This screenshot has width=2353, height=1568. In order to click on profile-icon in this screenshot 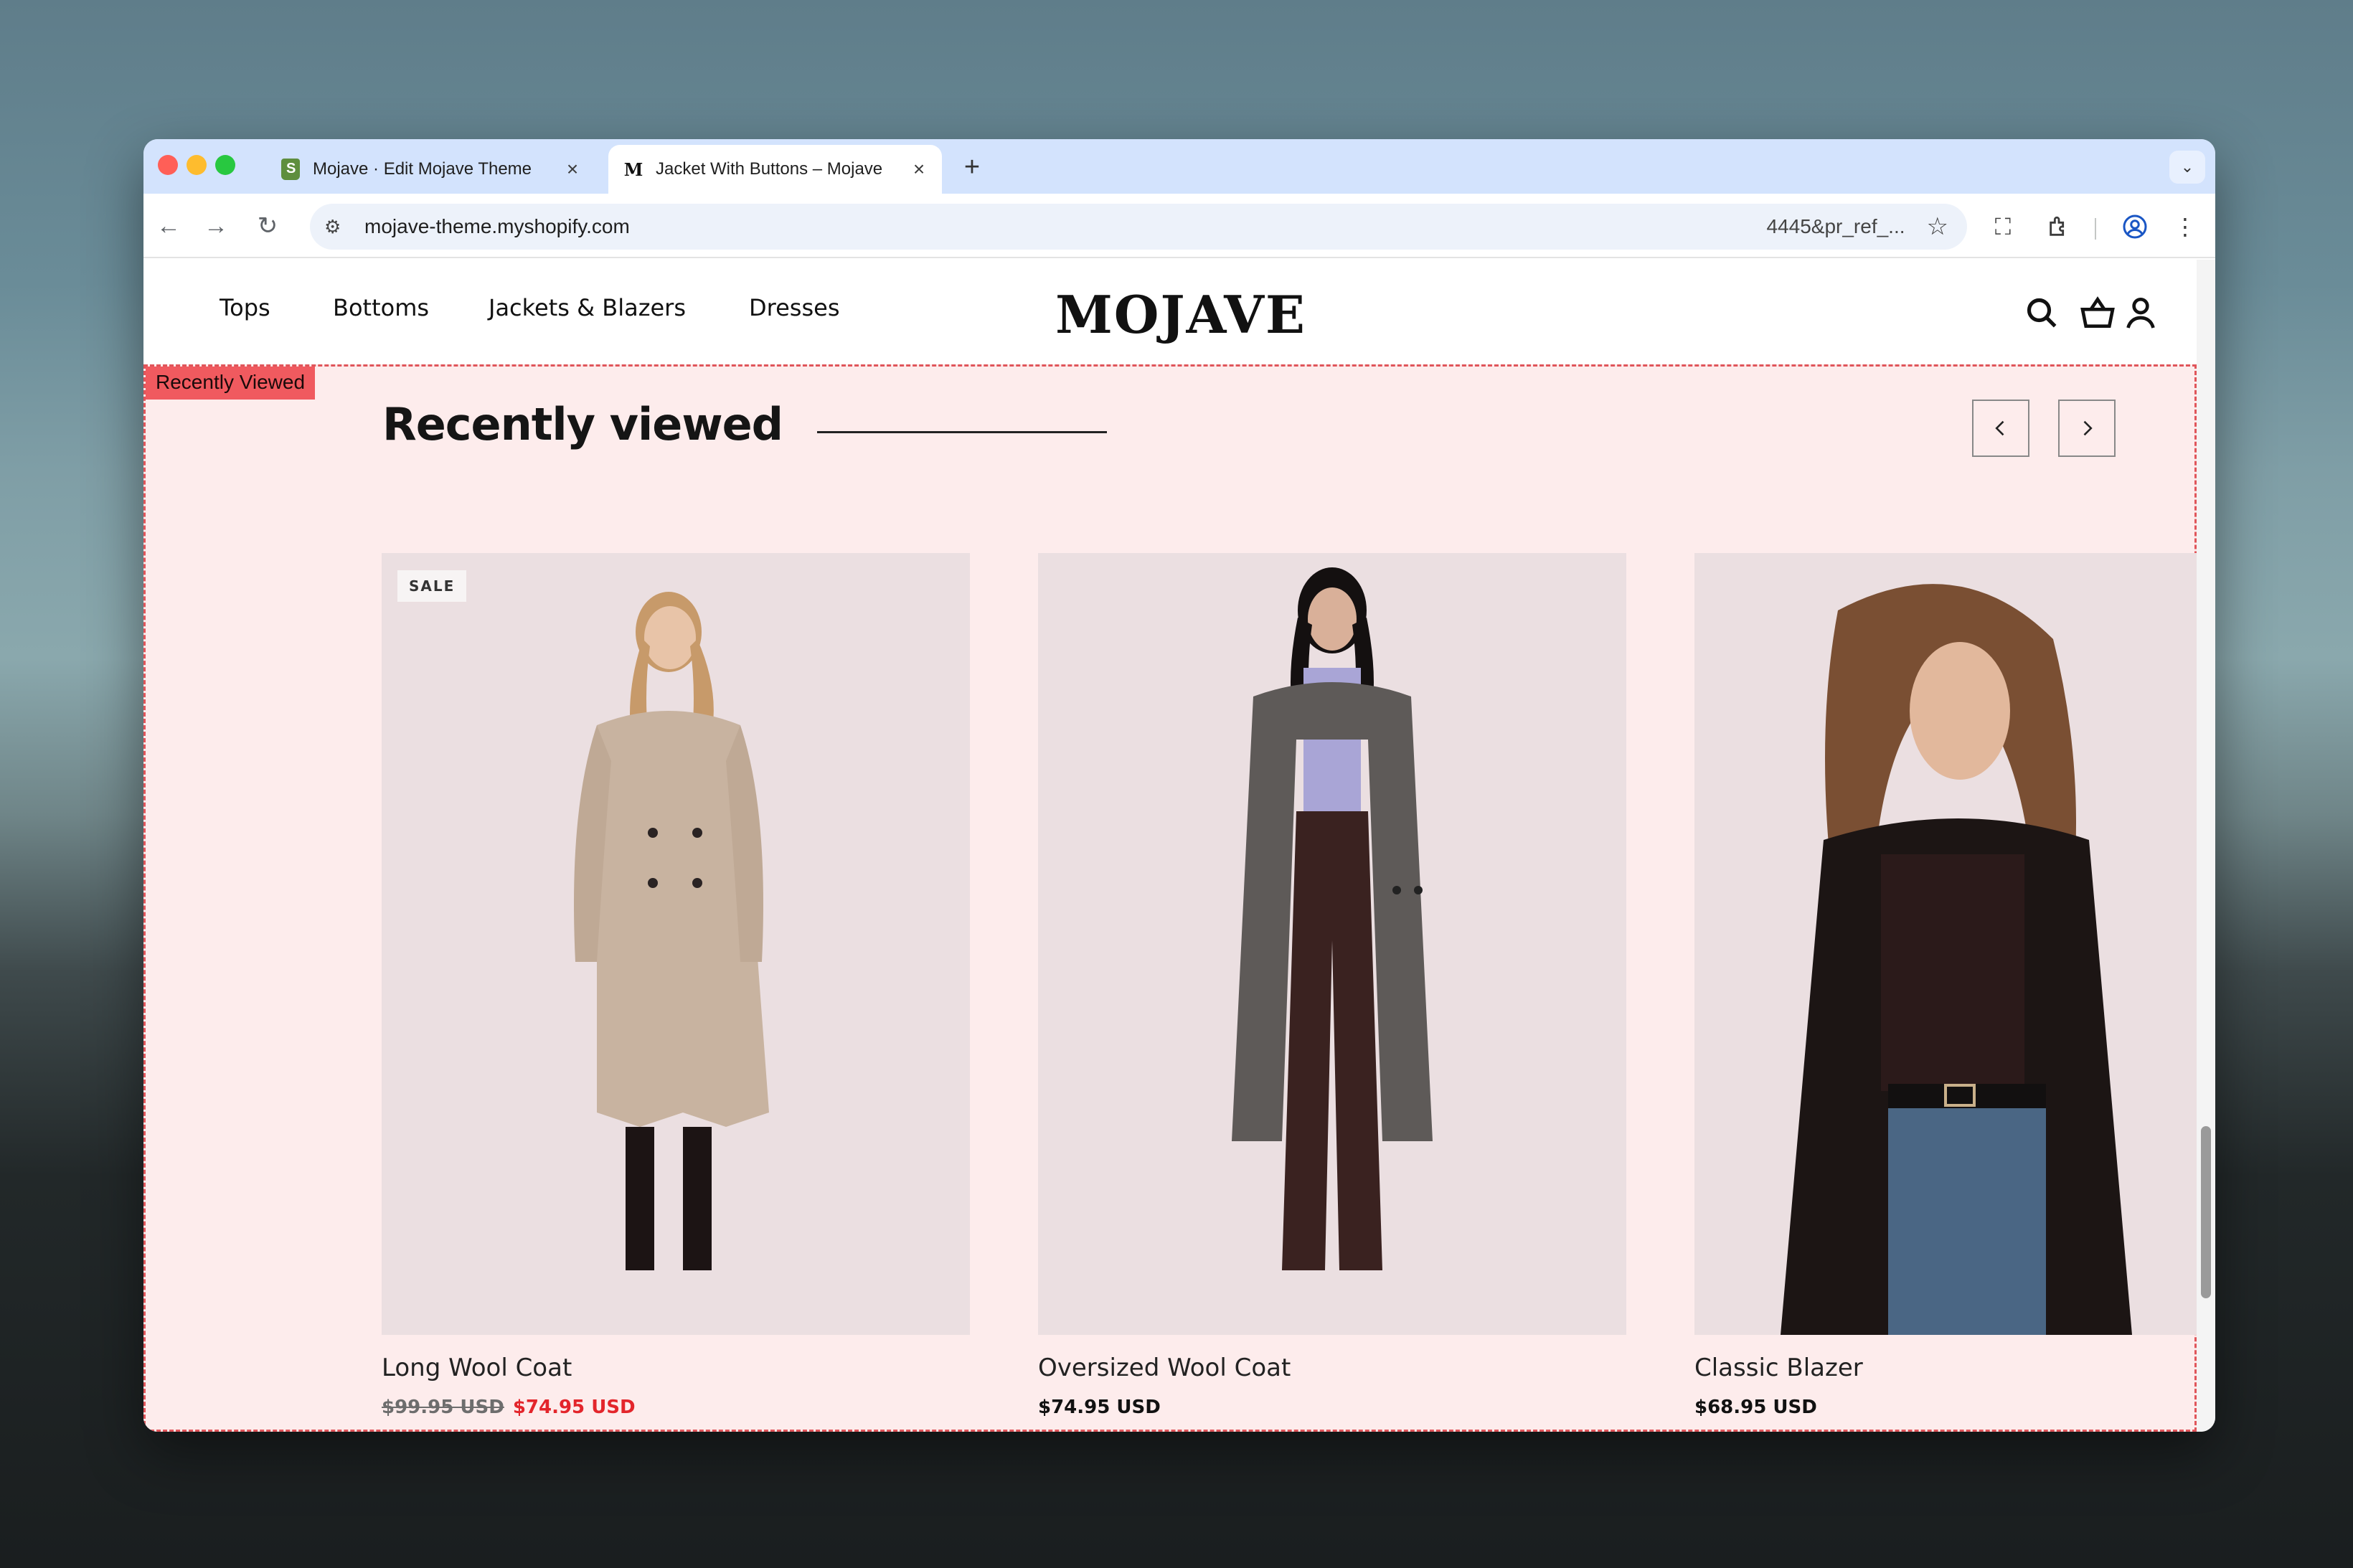, I will do `click(2135, 226)`.